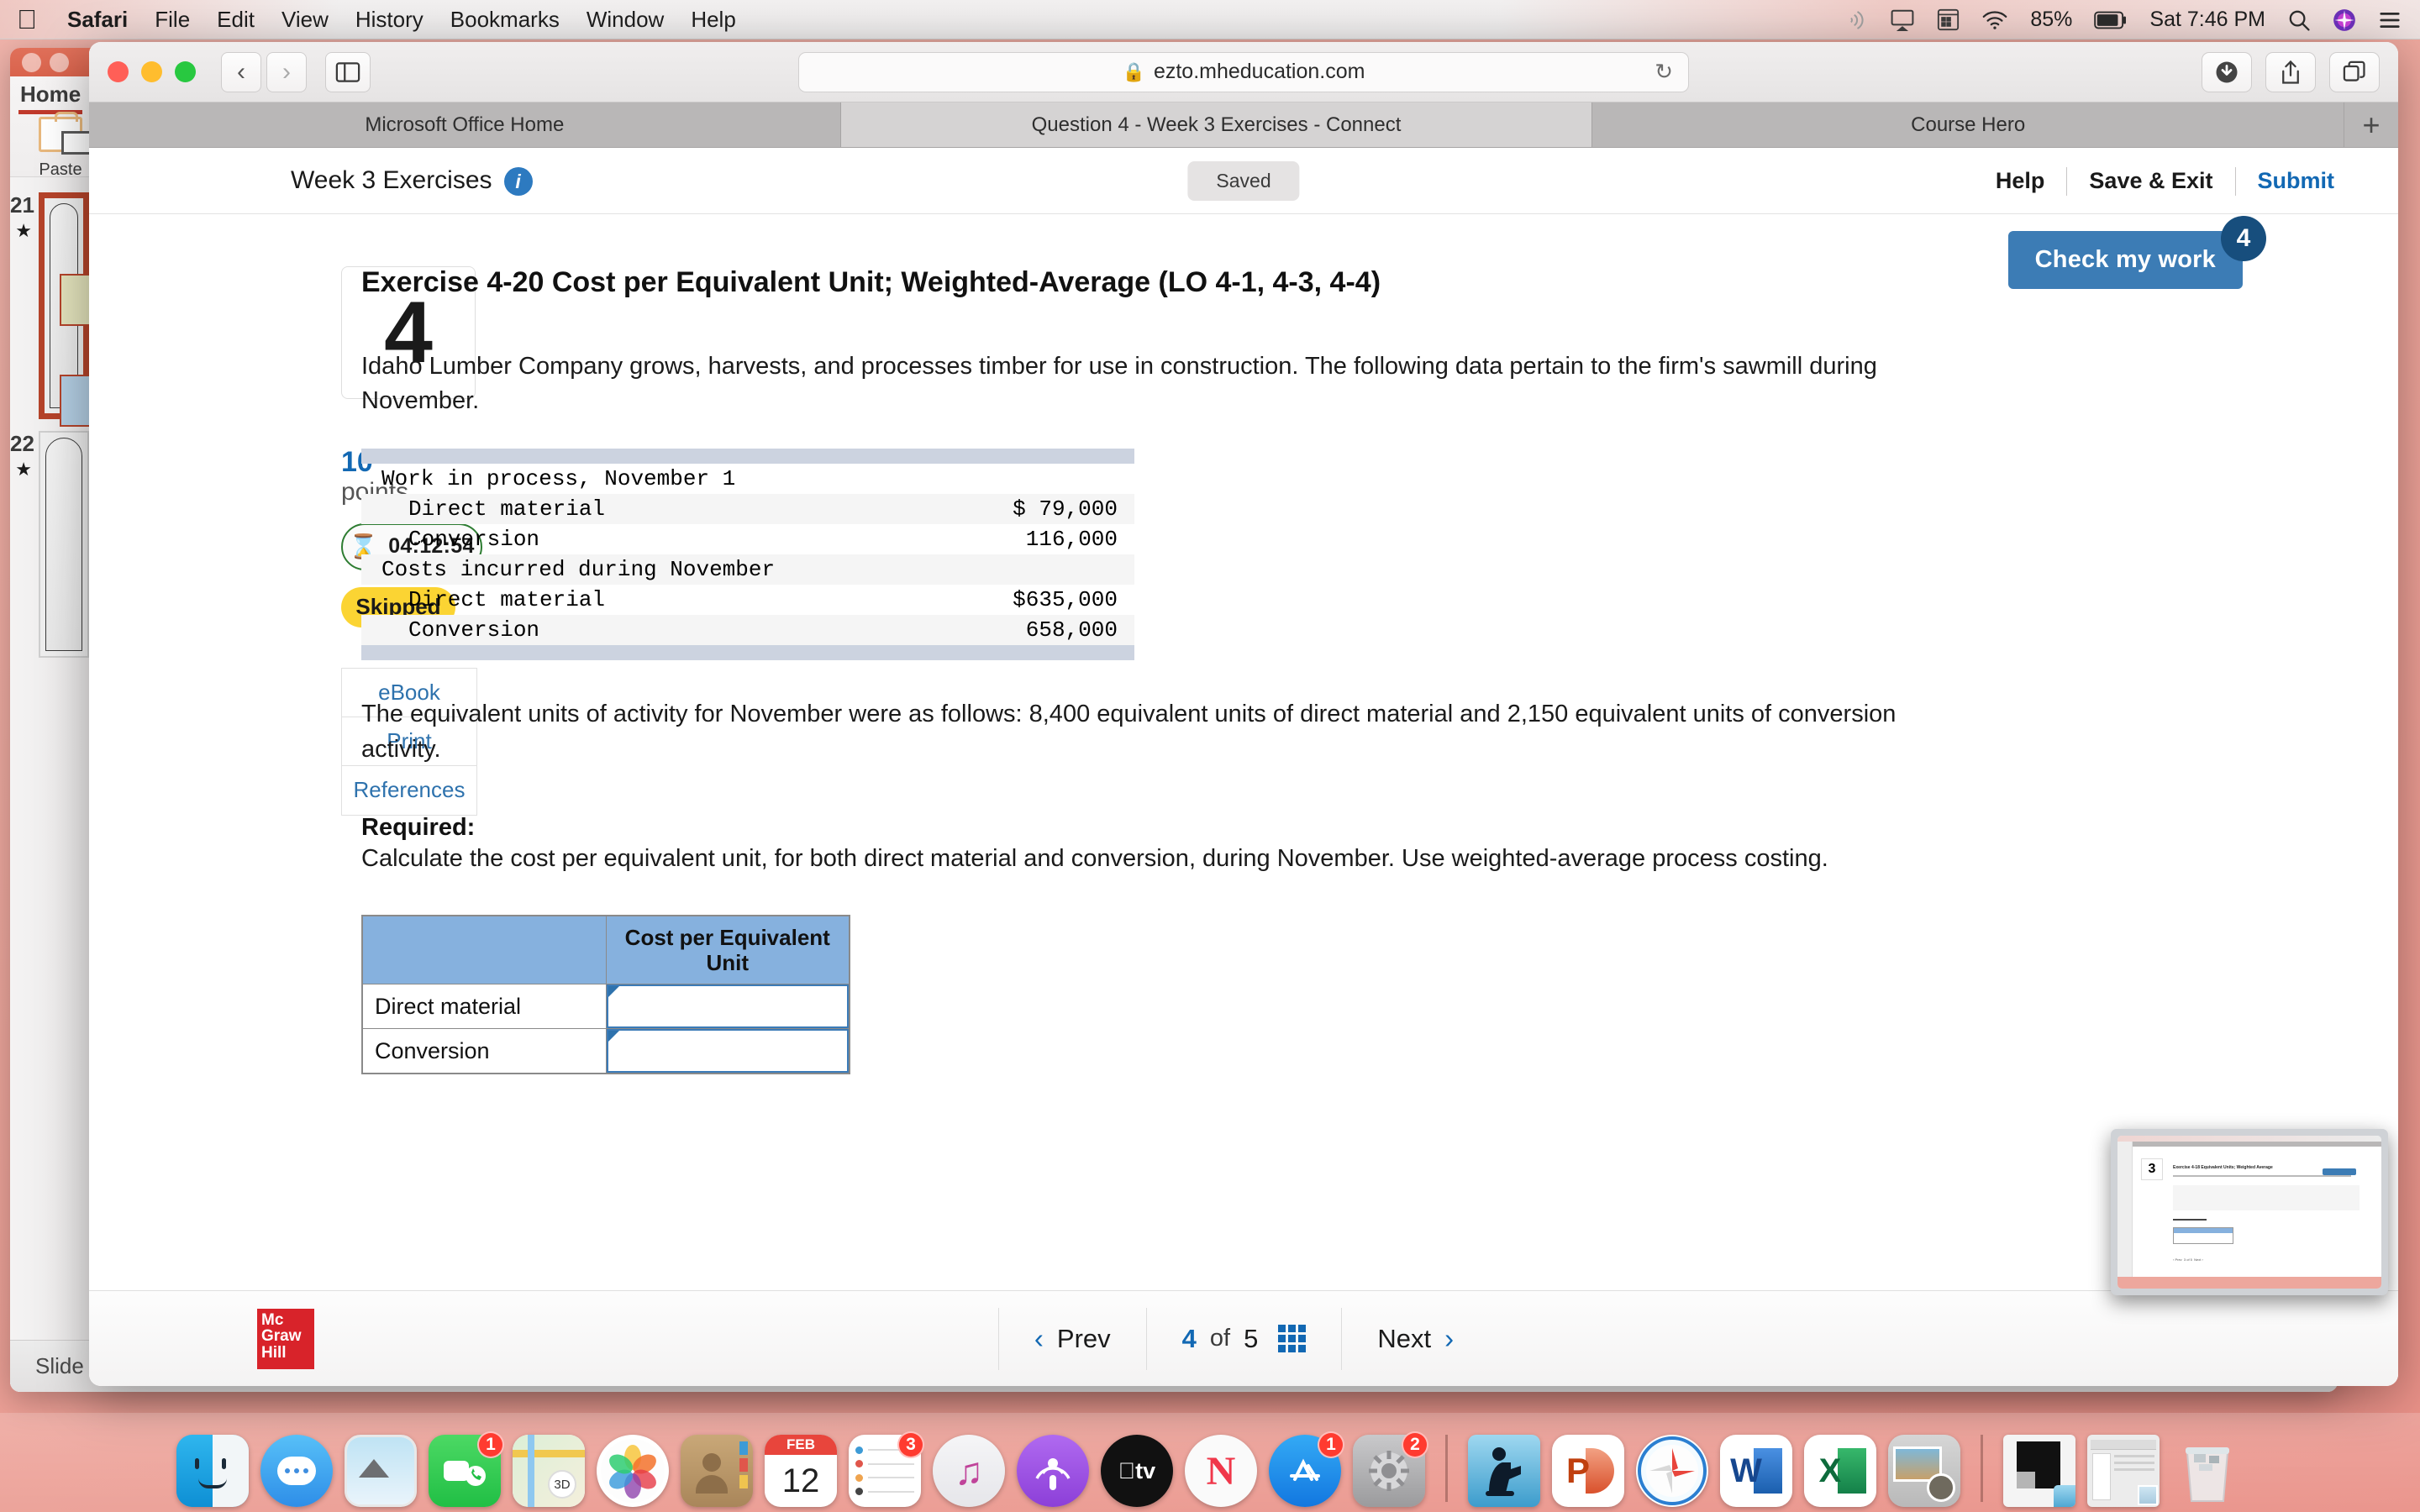  What do you see at coordinates (1994, 20) in the screenshot?
I see `wifi-icon` at bounding box center [1994, 20].